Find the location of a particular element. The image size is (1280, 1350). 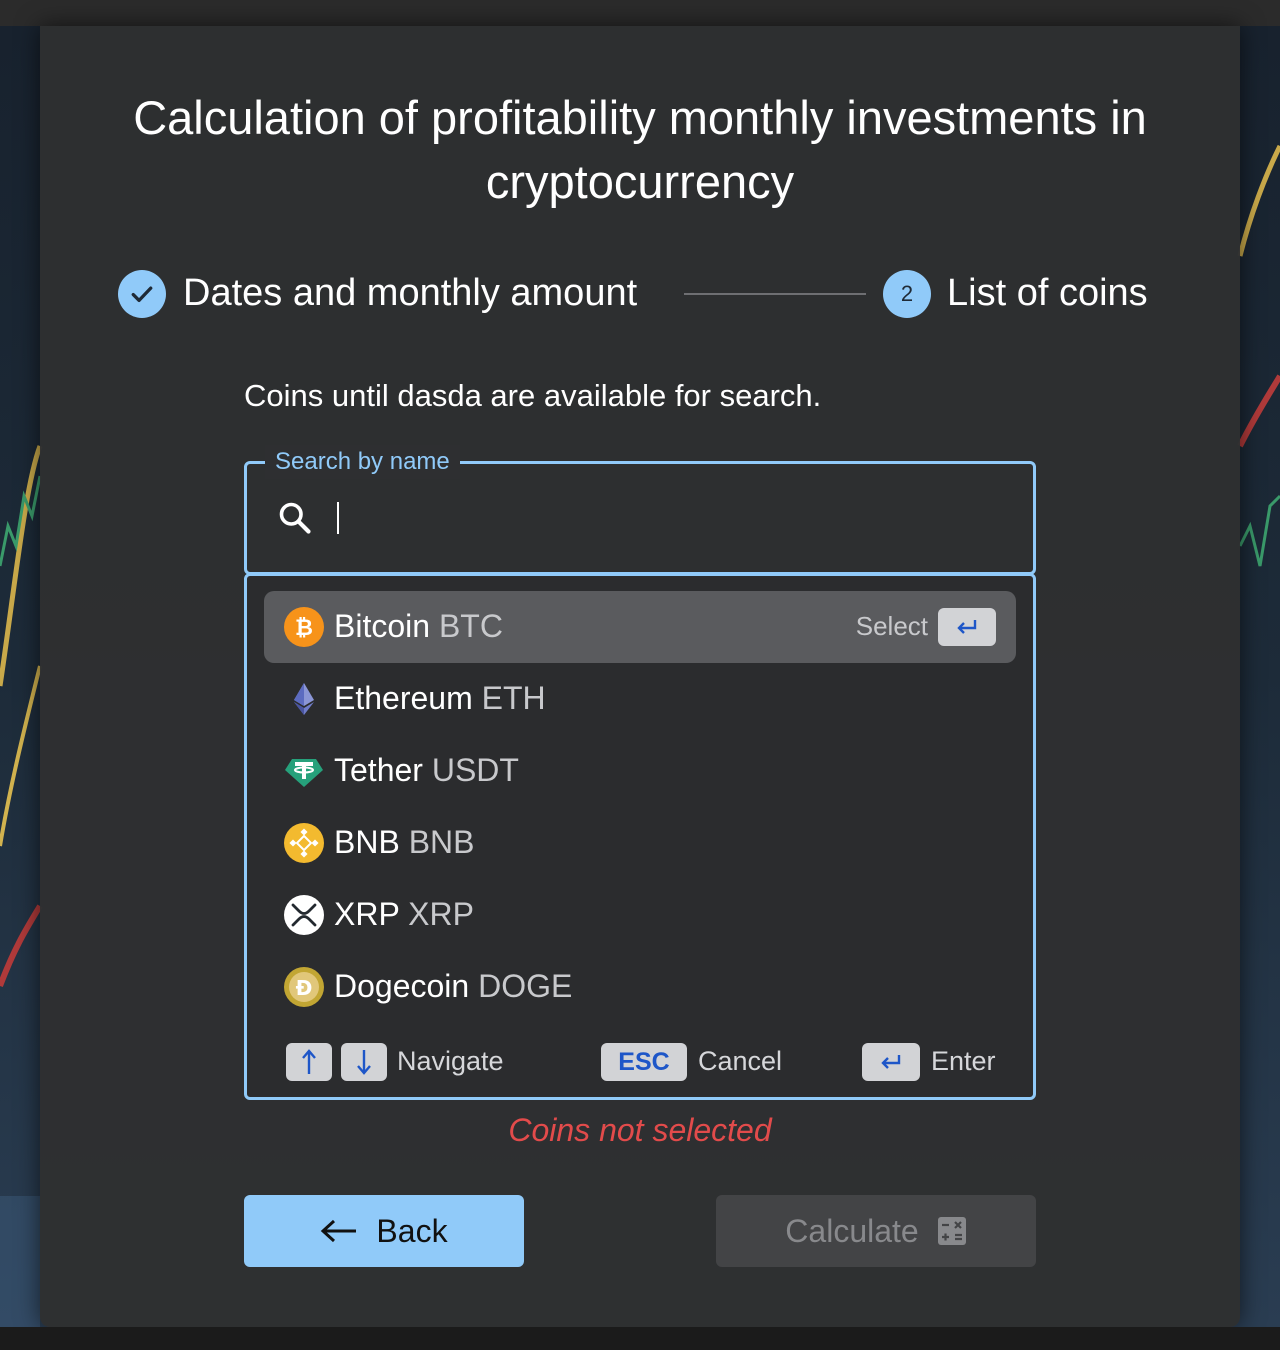

step-2-label: List of coins is located at coordinates (1047, 293).